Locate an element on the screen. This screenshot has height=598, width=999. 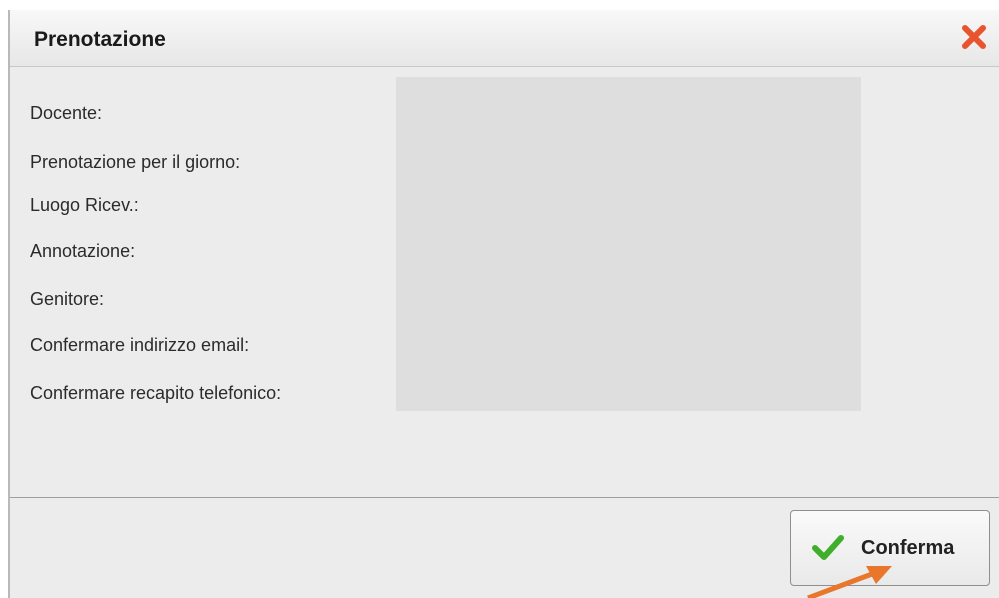
checkmark-icon is located at coordinates (828, 548).